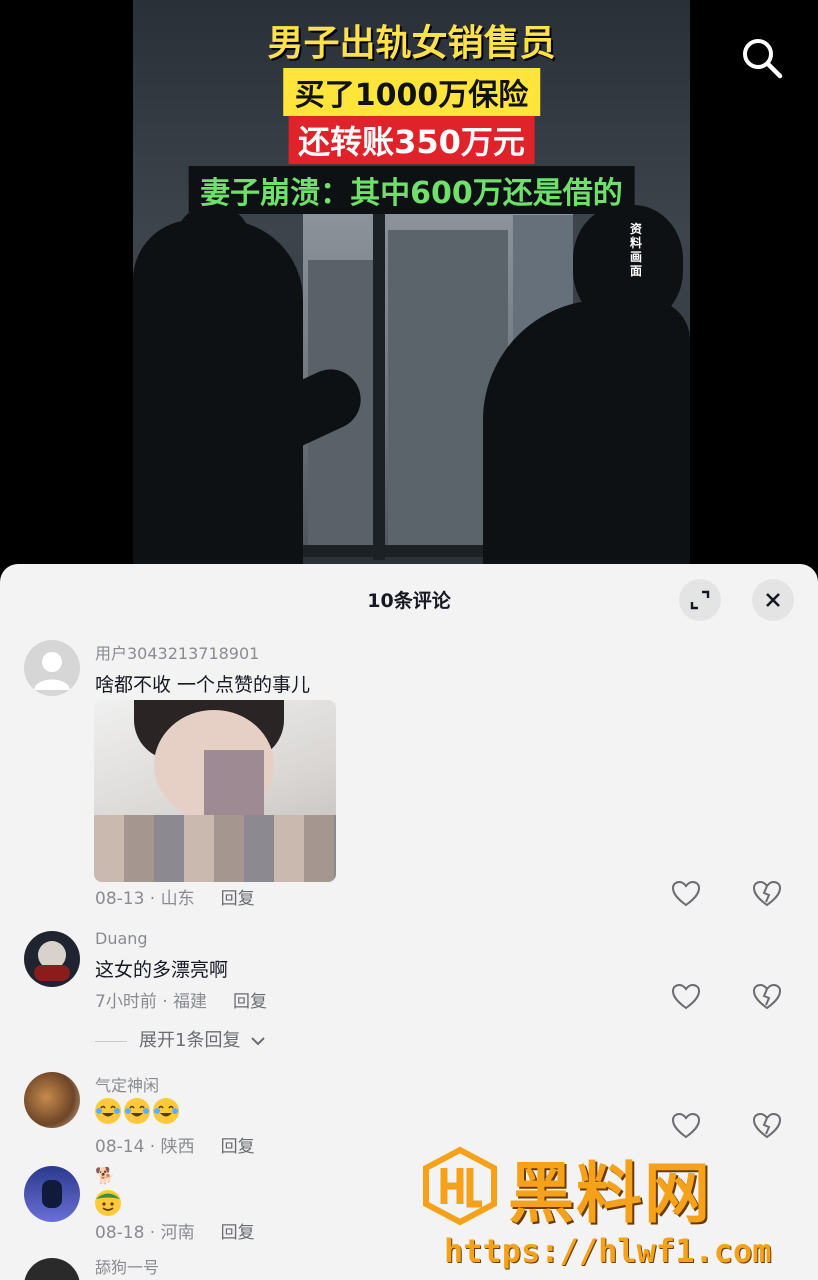 The width and height of the screenshot is (818, 1280). What do you see at coordinates (409, 990) in the screenshot?
I see `comment-item: Duang 这女的多漂亮啊 7小时前 · 福建 回复 展开1条回复` at bounding box center [409, 990].